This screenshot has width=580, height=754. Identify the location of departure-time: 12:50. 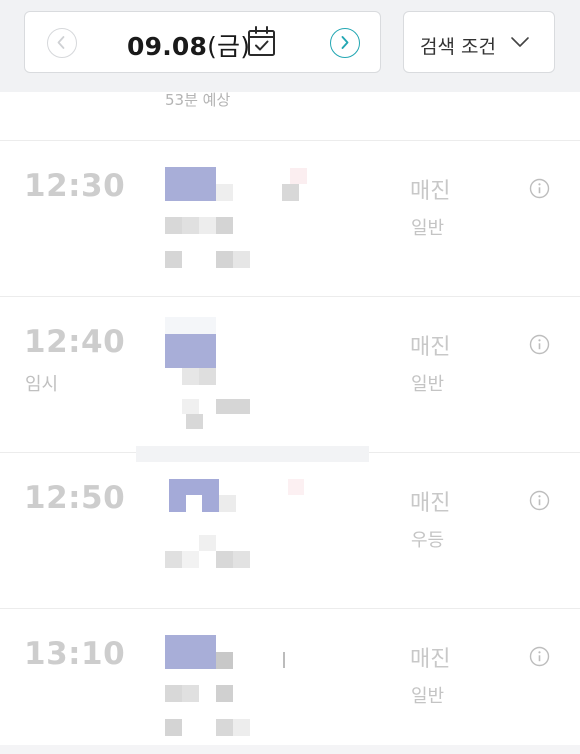
(75, 498).